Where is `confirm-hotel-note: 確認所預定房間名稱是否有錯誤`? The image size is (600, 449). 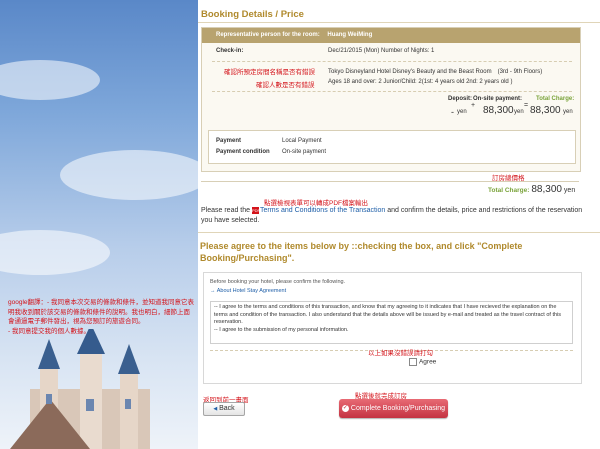 confirm-hotel-note: 確認所預定房間名稱是否有錯誤 is located at coordinates (269, 72).